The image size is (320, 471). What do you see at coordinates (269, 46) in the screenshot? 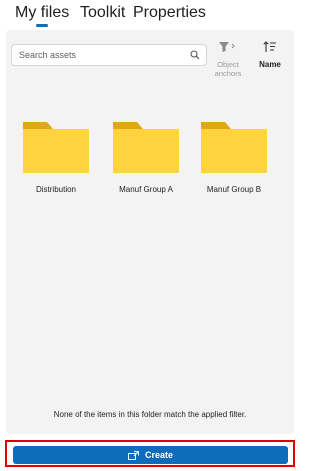
I see `sort-ascending-icon` at bounding box center [269, 46].